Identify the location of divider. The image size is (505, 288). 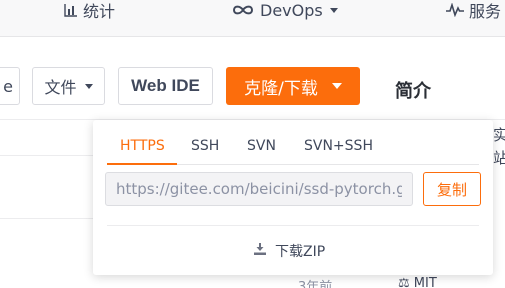
(293, 225).